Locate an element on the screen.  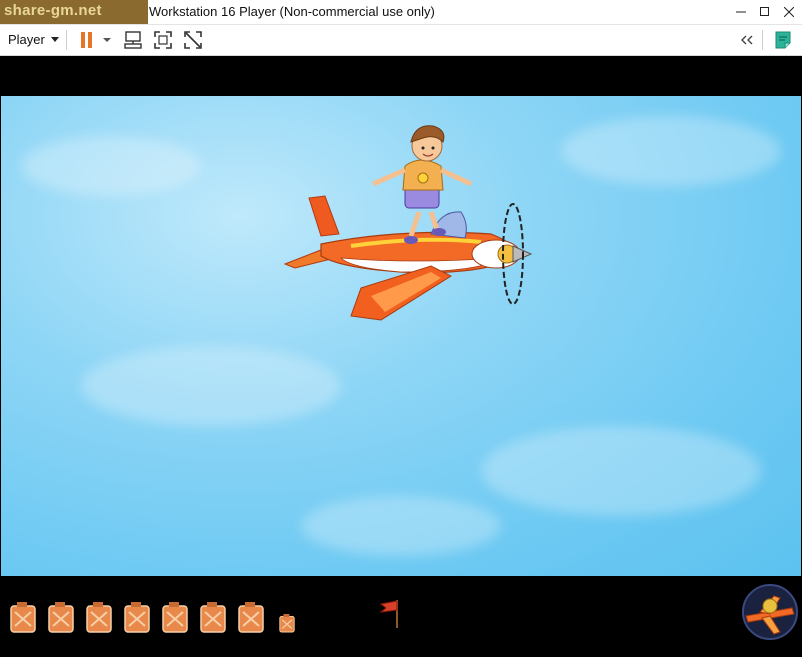
watermark-text: share-gm.net is located at coordinates (53, 10).